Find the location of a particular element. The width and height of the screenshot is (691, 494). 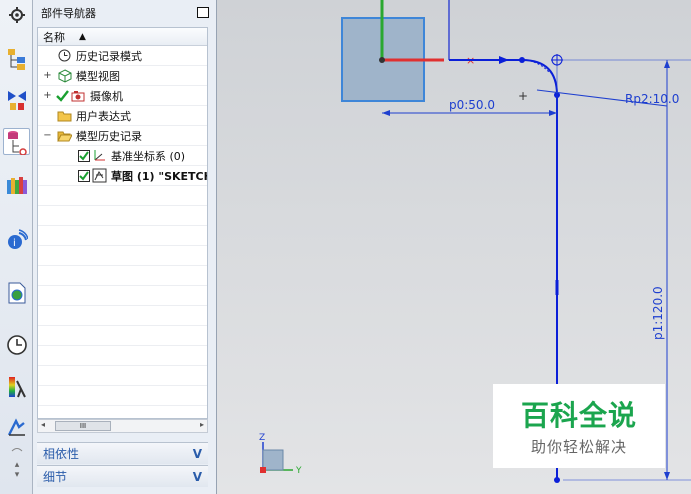

tree-node-history-mode: 历史记录模式 is located at coordinates (122, 56).